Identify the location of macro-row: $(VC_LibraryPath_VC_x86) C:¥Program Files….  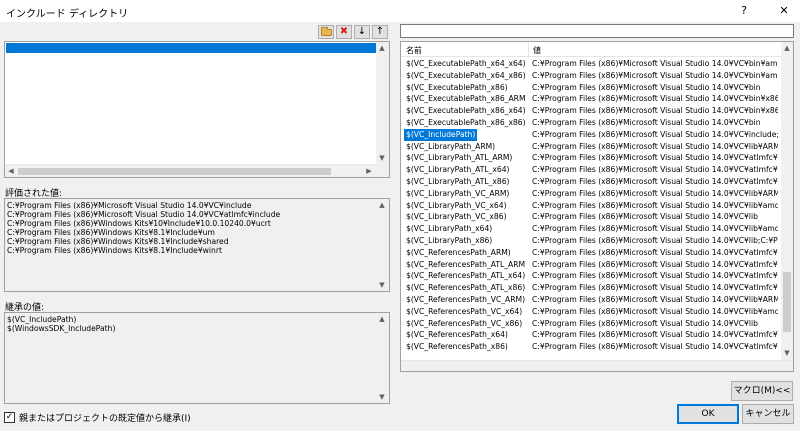
(591, 217).